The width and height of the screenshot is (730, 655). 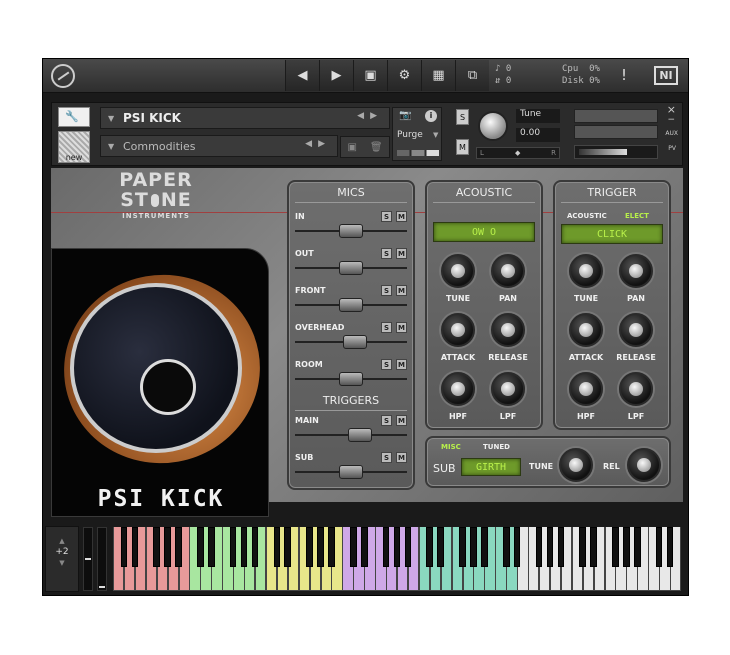 I want to click on settings-button: ⚙, so click(x=404, y=75).